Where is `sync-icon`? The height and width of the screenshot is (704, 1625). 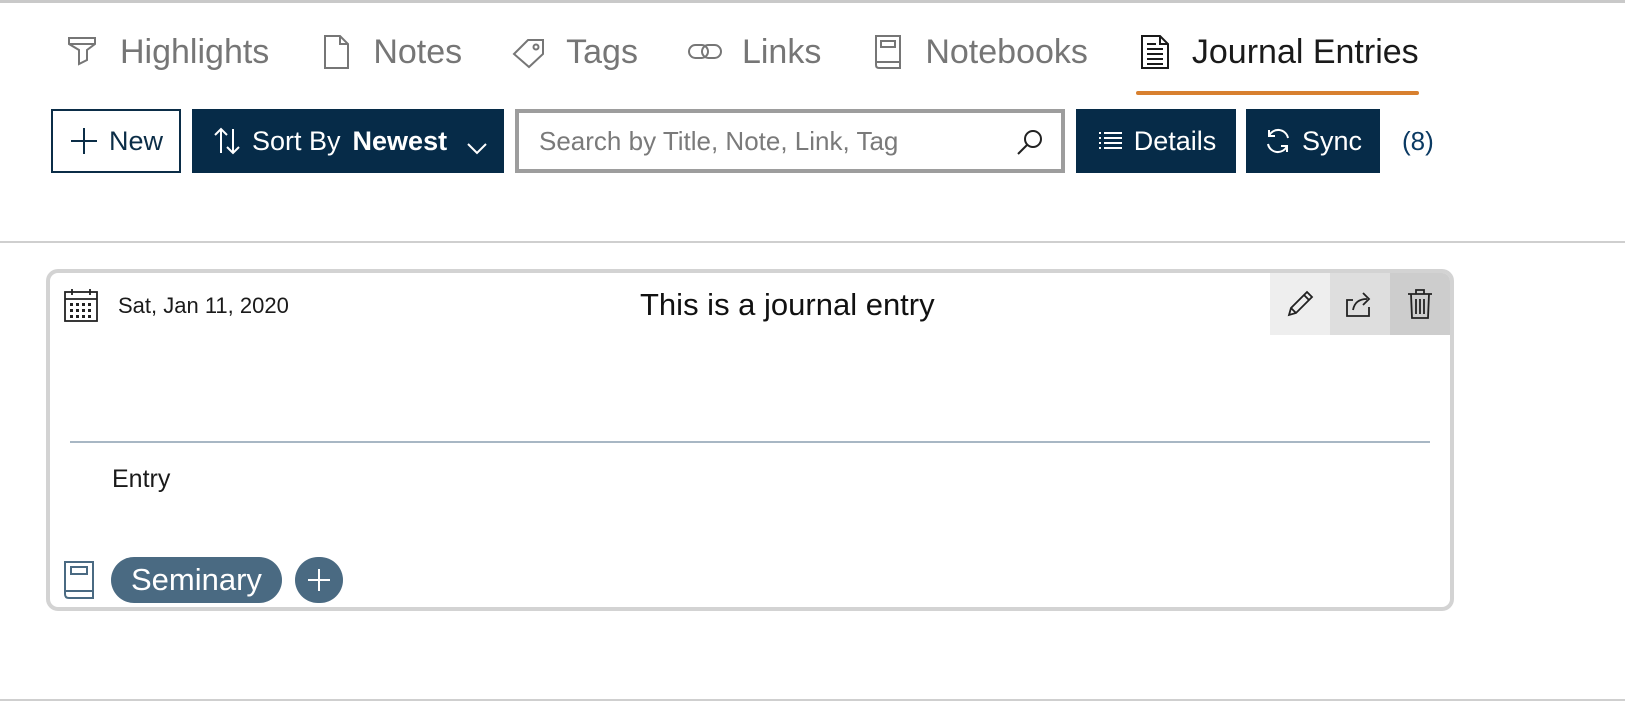 sync-icon is located at coordinates (1278, 141).